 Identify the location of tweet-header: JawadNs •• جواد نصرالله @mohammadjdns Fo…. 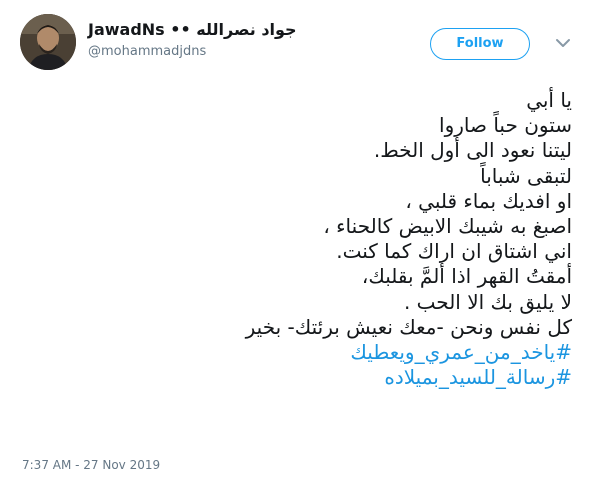
(300, 42).